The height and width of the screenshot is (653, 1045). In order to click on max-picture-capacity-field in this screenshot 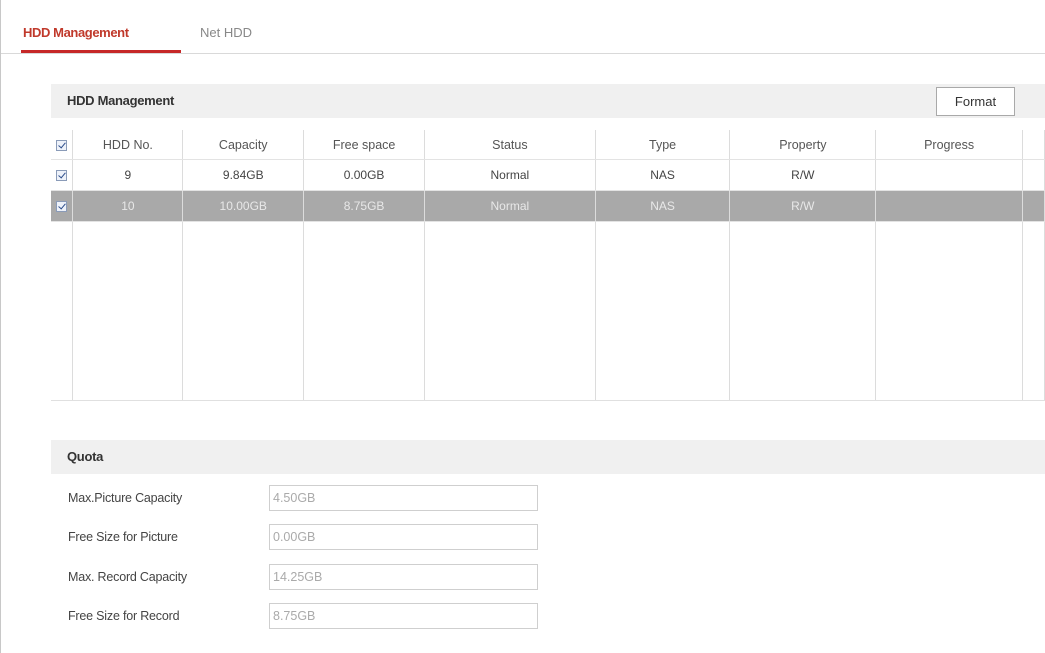, I will do `click(403, 498)`.